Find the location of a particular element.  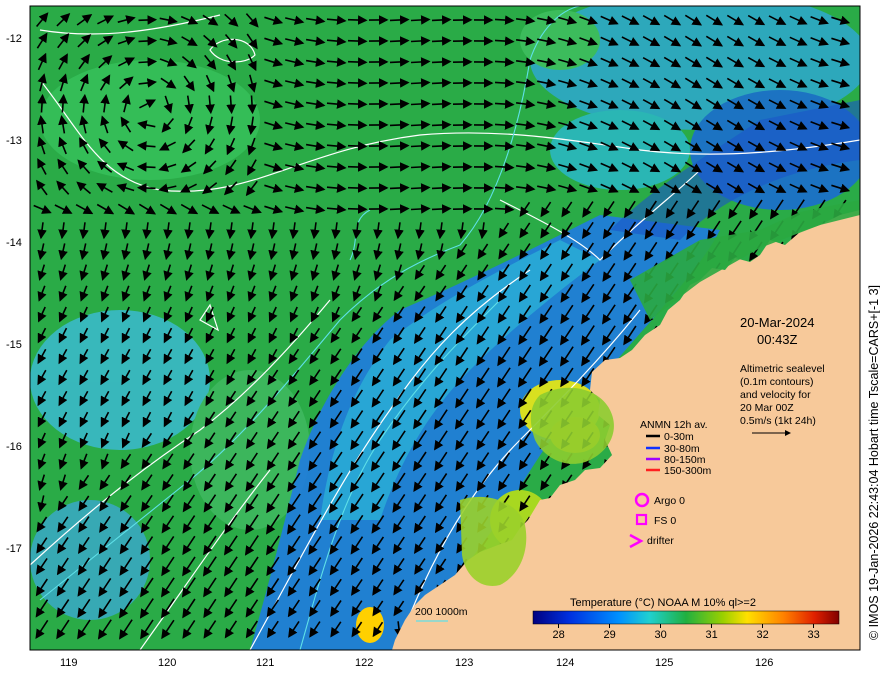

lon-tick: 121 is located at coordinates (265, 663).